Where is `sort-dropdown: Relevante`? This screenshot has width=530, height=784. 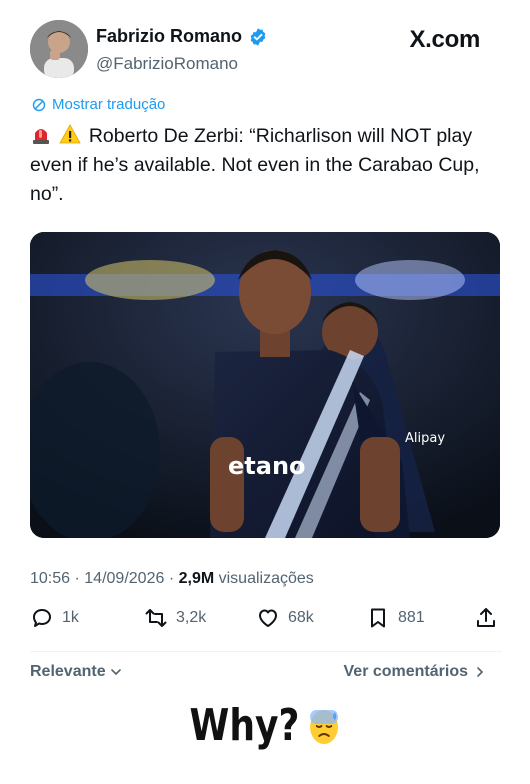 sort-dropdown: Relevante is located at coordinates (76, 672).